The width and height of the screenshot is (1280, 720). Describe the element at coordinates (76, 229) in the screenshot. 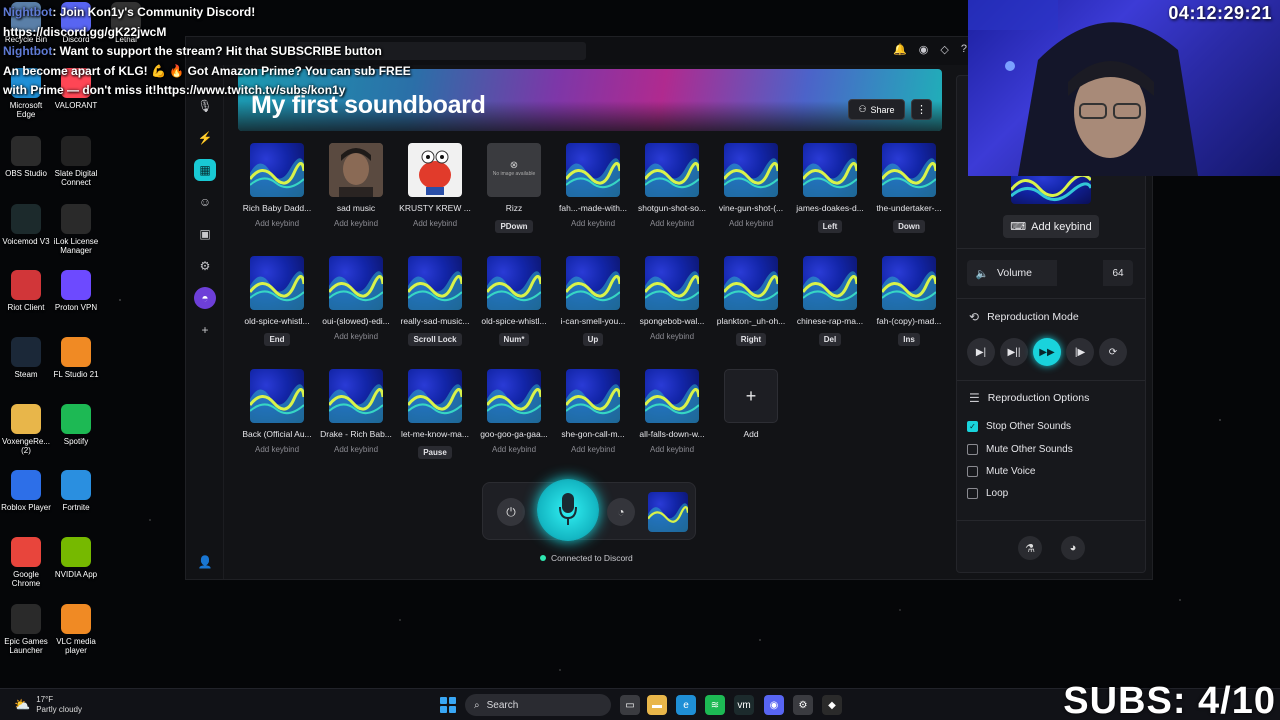

I see `desktop-shortcut: iLok License Manager` at that location.